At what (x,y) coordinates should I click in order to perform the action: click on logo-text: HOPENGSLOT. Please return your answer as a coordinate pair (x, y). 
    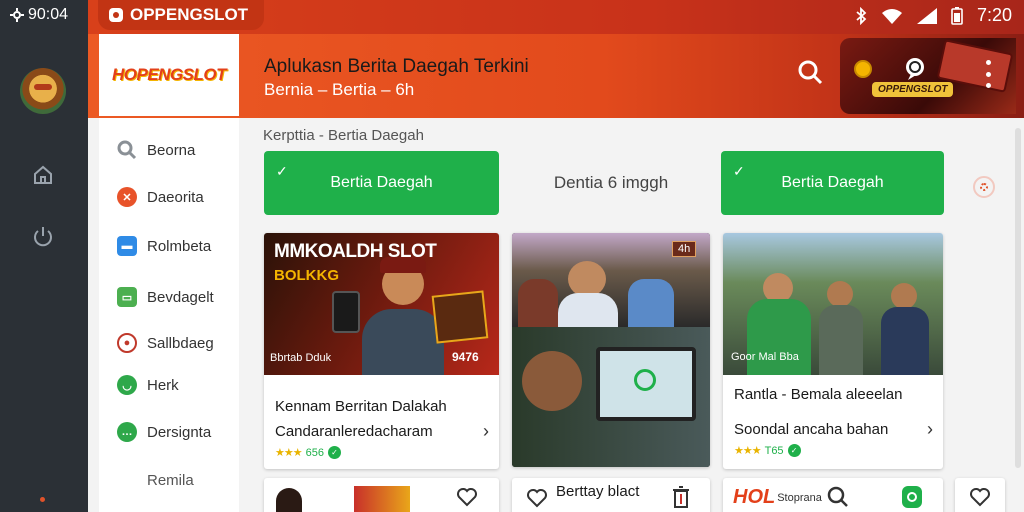
    Looking at the image, I should click on (169, 74).